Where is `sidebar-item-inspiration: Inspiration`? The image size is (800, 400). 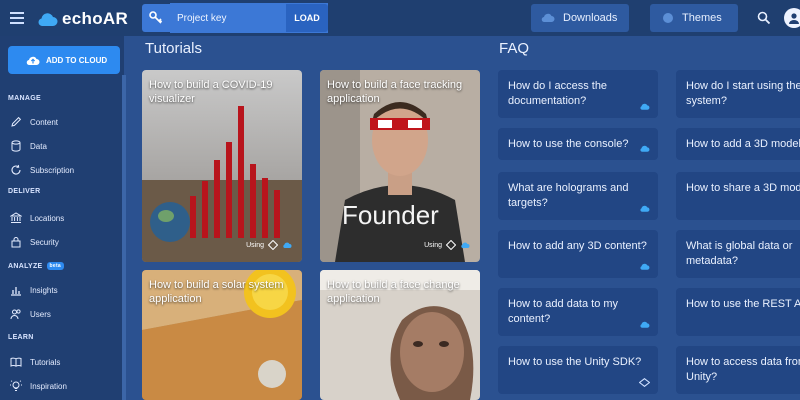
sidebar-item-inspiration: Inspiration is located at coordinates (38, 386).